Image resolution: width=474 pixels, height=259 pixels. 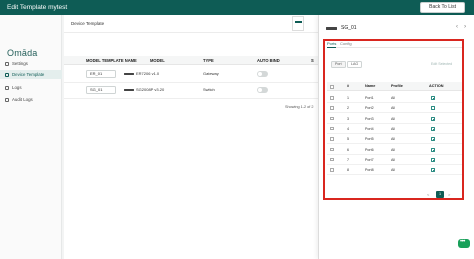 I want to click on tab-ports: Ports, so click(x=332, y=44).